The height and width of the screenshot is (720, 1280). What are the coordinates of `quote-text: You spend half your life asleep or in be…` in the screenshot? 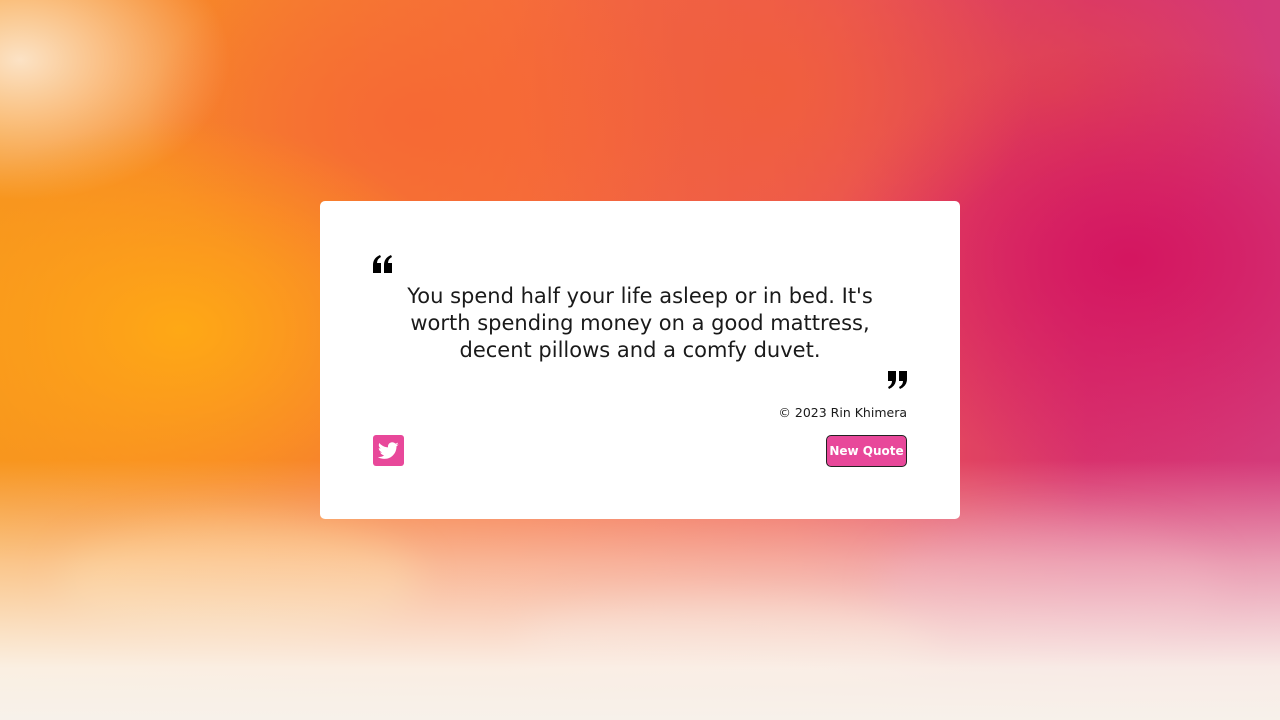 It's located at (640, 323).